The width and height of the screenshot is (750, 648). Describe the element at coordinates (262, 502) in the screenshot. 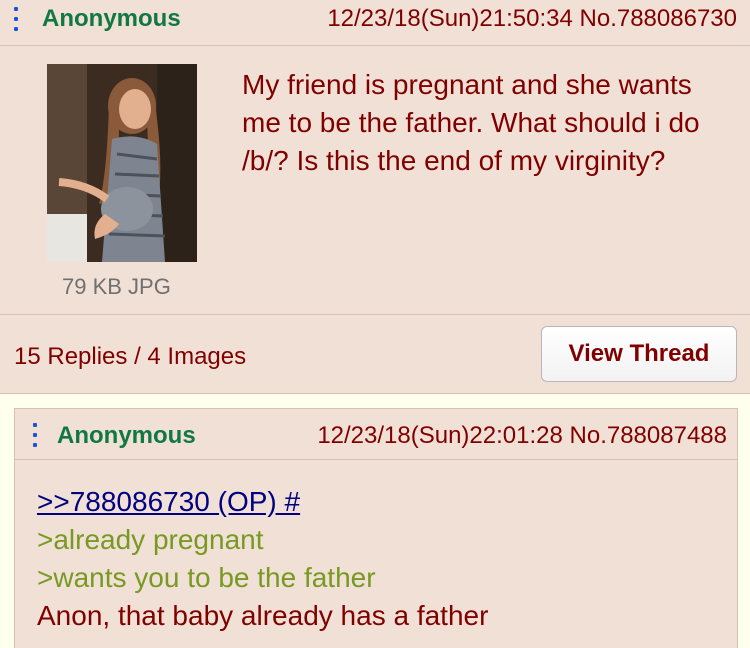

I see `quote-link: >>788086730 (OP) #` at that location.